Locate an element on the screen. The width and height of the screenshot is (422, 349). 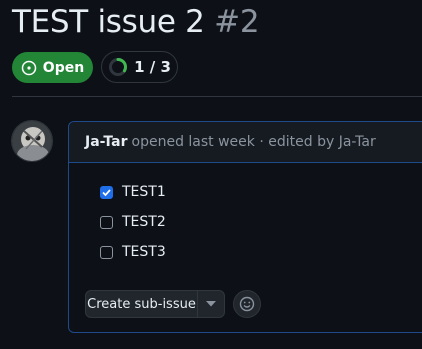
create-sub-issue-button-group: Create sub-issue is located at coordinates (155, 304).